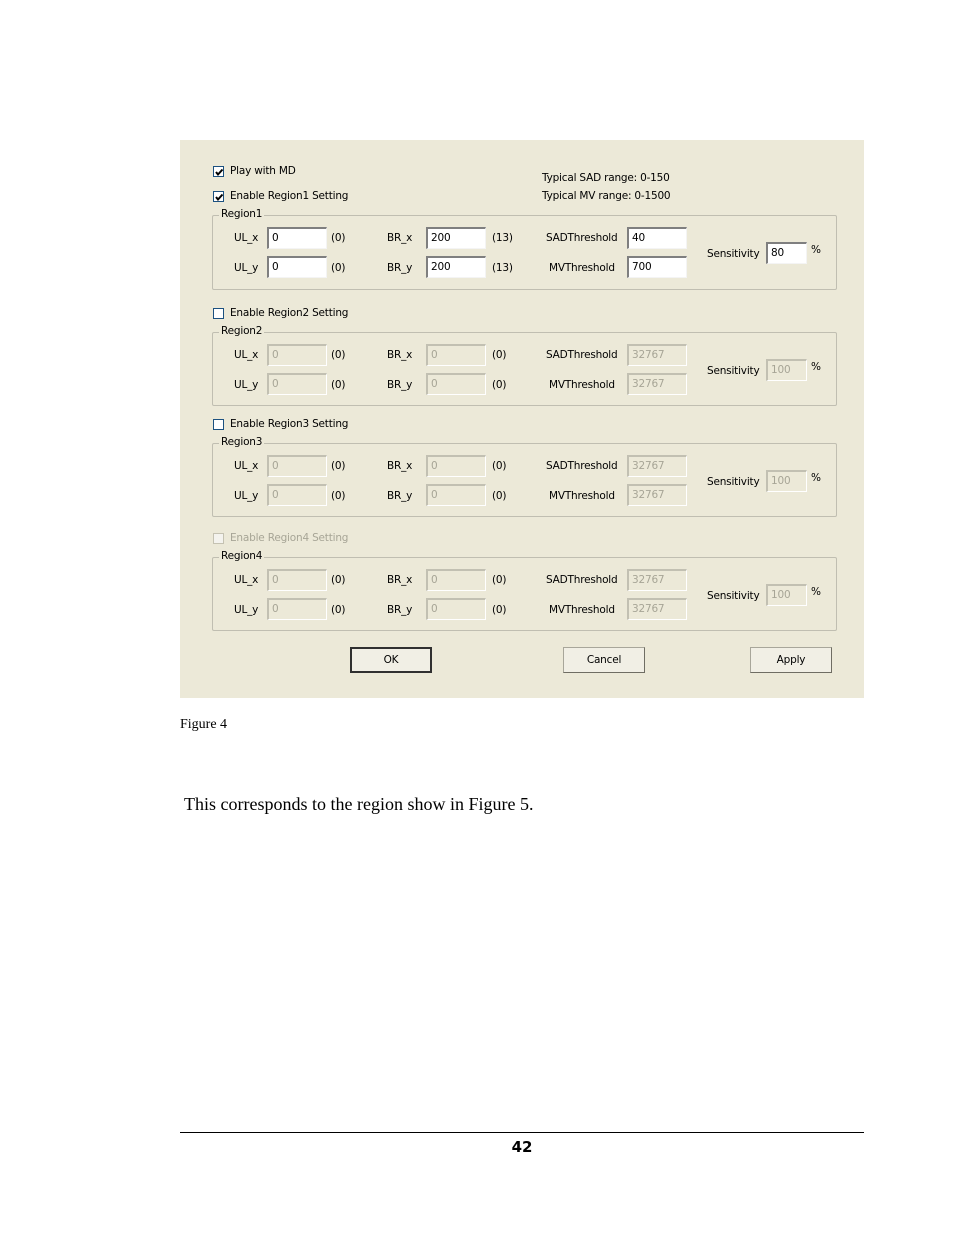  What do you see at coordinates (289, 196) in the screenshot?
I see `enable-region-label: Enable Region1 Setting` at bounding box center [289, 196].